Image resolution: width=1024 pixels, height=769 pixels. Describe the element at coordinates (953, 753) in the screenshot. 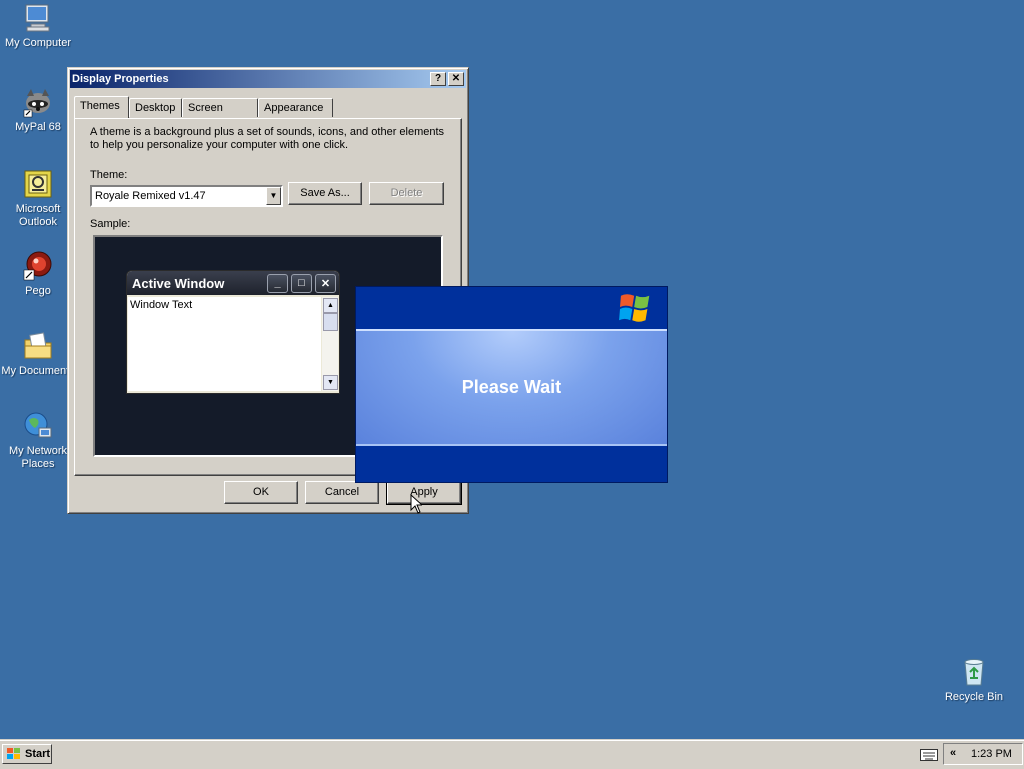

I see `tray-expand-button: «` at that location.